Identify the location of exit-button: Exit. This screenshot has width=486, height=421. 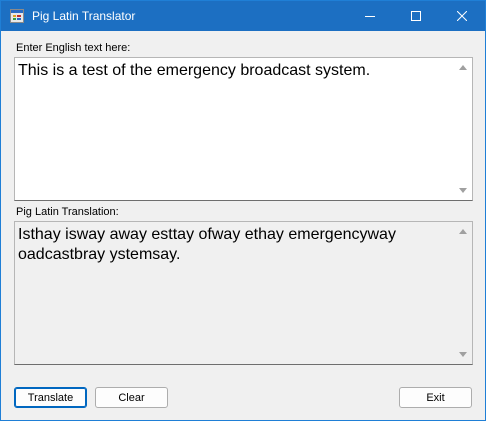
(435, 397).